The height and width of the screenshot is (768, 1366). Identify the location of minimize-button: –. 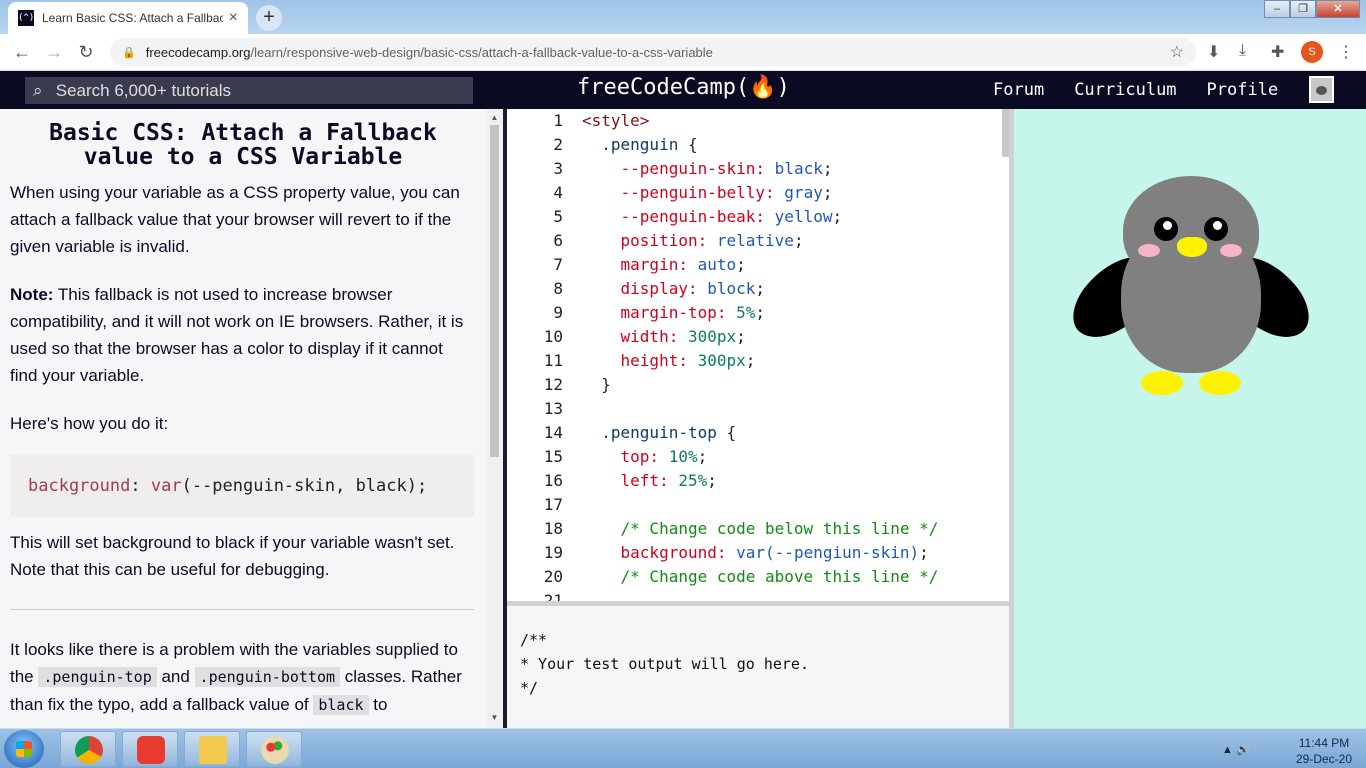
(1277, 9).